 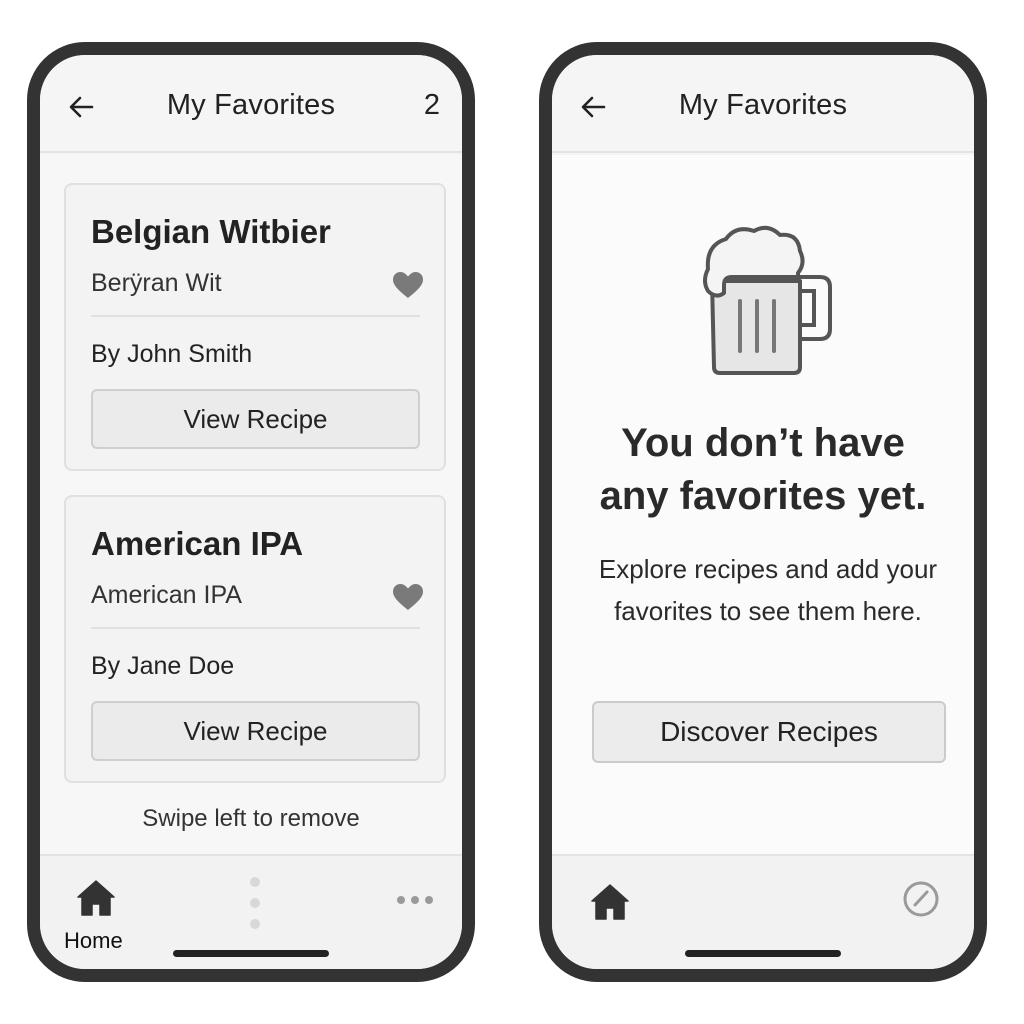 What do you see at coordinates (211, 231) in the screenshot?
I see `recipe-name: Belgian Witbier` at bounding box center [211, 231].